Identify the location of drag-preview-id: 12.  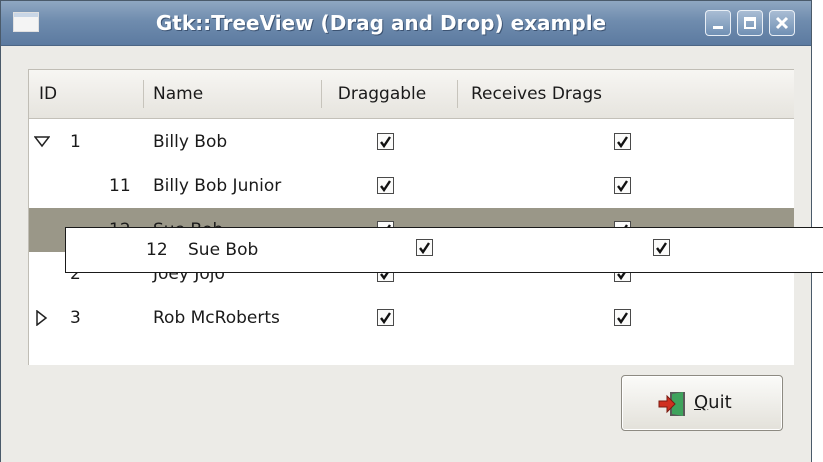
(157, 250).